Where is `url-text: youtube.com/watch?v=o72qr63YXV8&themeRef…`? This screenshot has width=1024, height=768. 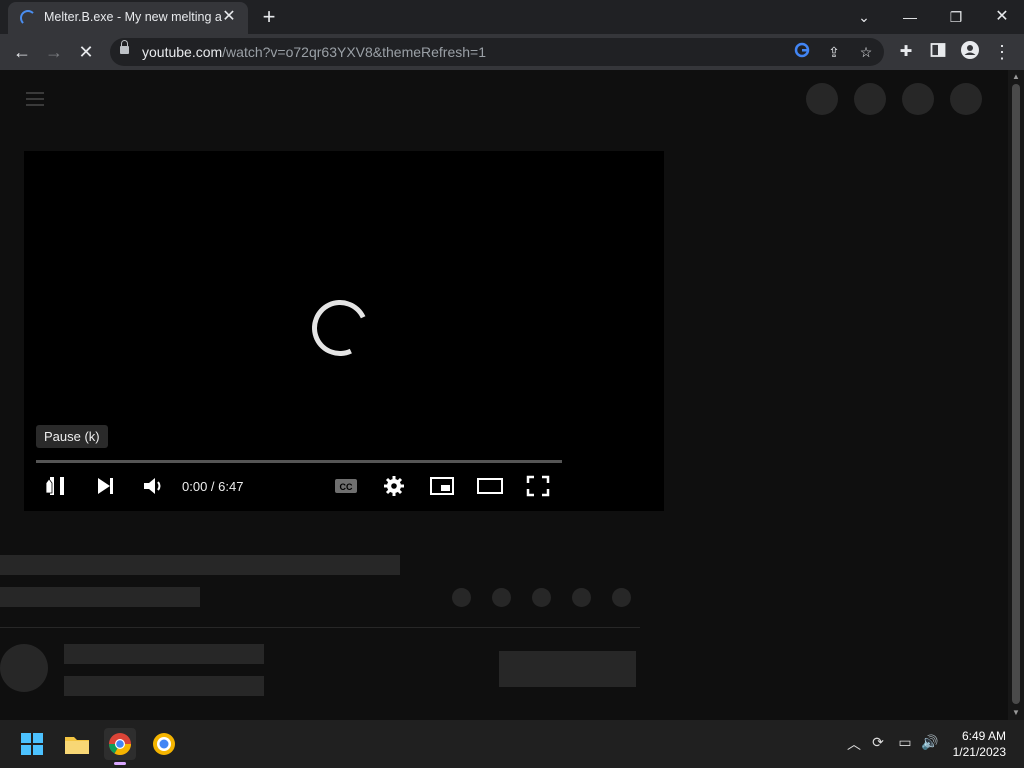 url-text: youtube.com/watch?v=o72qr63YXV8&themeRef… is located at coordinates (314, 52).